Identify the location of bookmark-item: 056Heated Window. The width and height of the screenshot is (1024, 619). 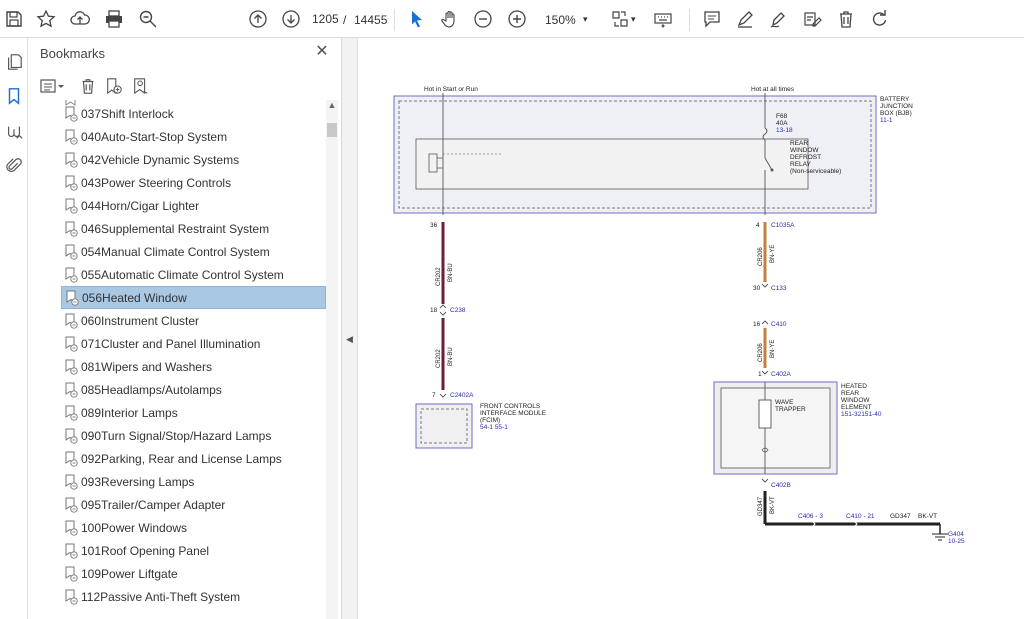
(193, 297).